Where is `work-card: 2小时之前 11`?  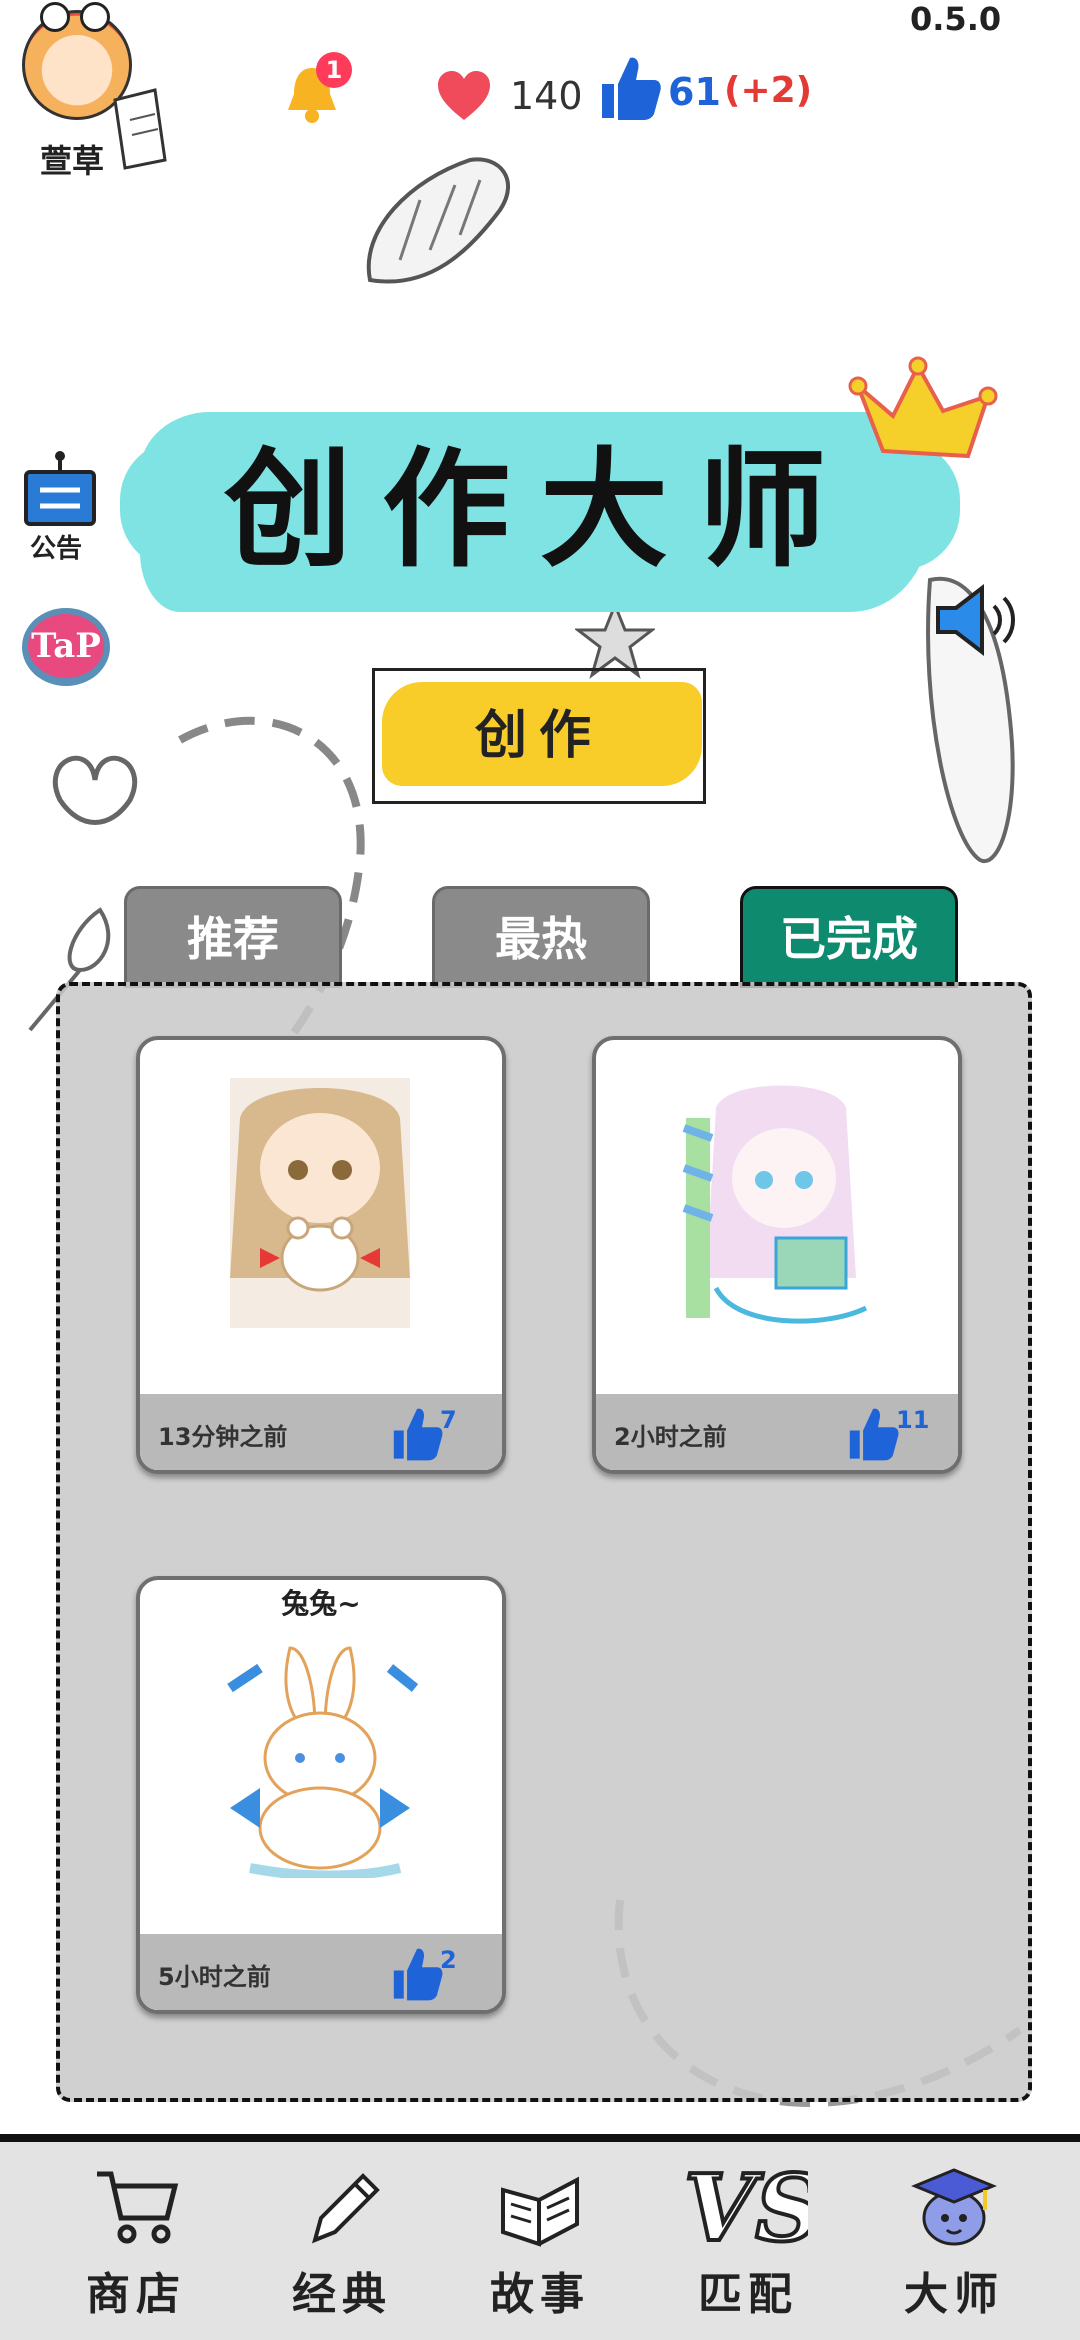
work-card: 2小时之前 11 is located at coordinates (777, 1255).